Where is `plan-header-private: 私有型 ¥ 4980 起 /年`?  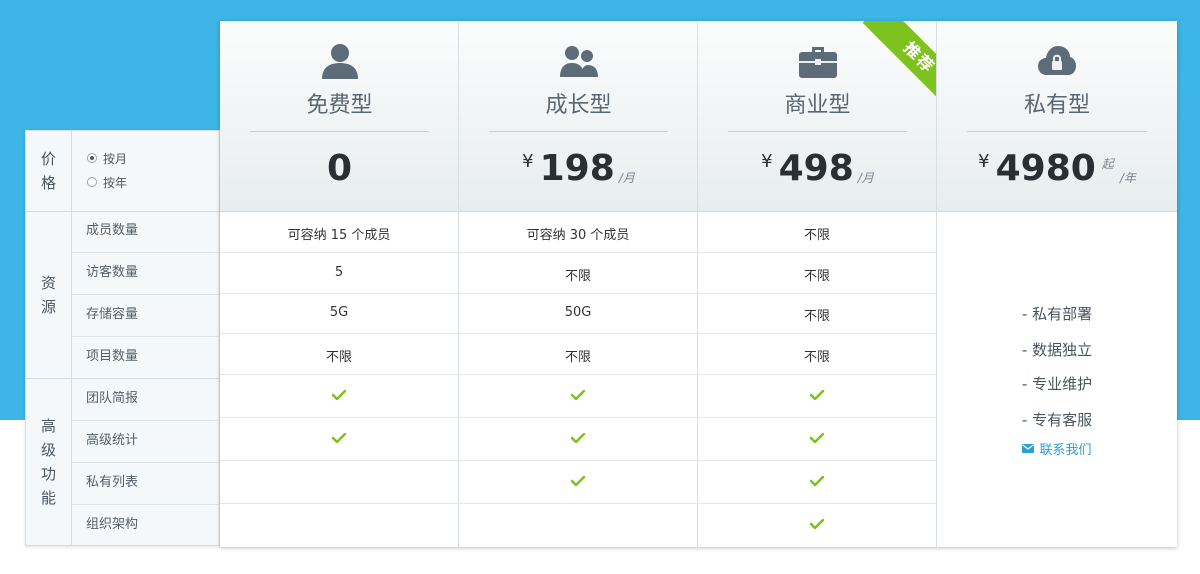 plan-header-private: 私有型 ¥ 4980 起 /年 is located at coordinates (1057, 116).